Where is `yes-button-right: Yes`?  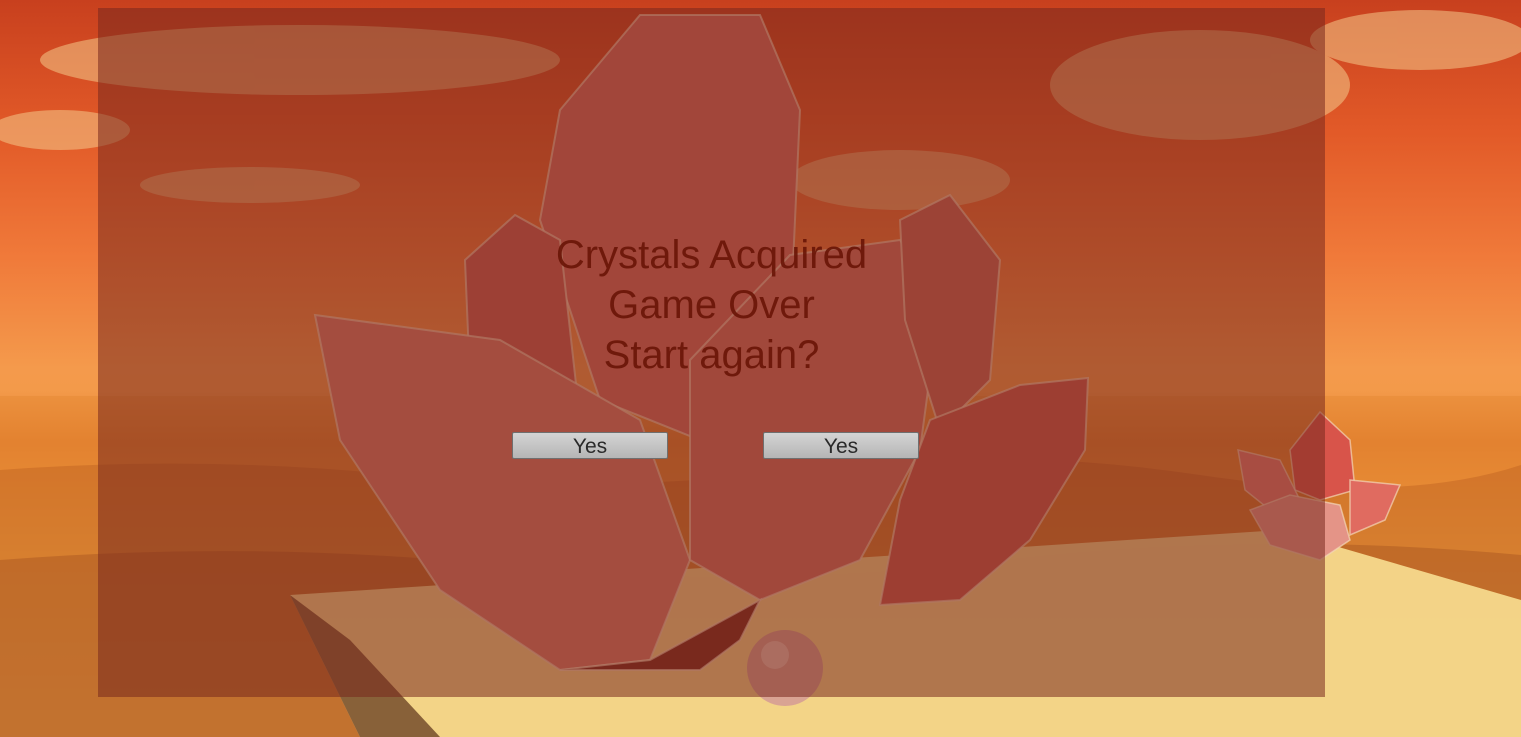
yes-button-right: Yes is located at coordinates (841, 445).